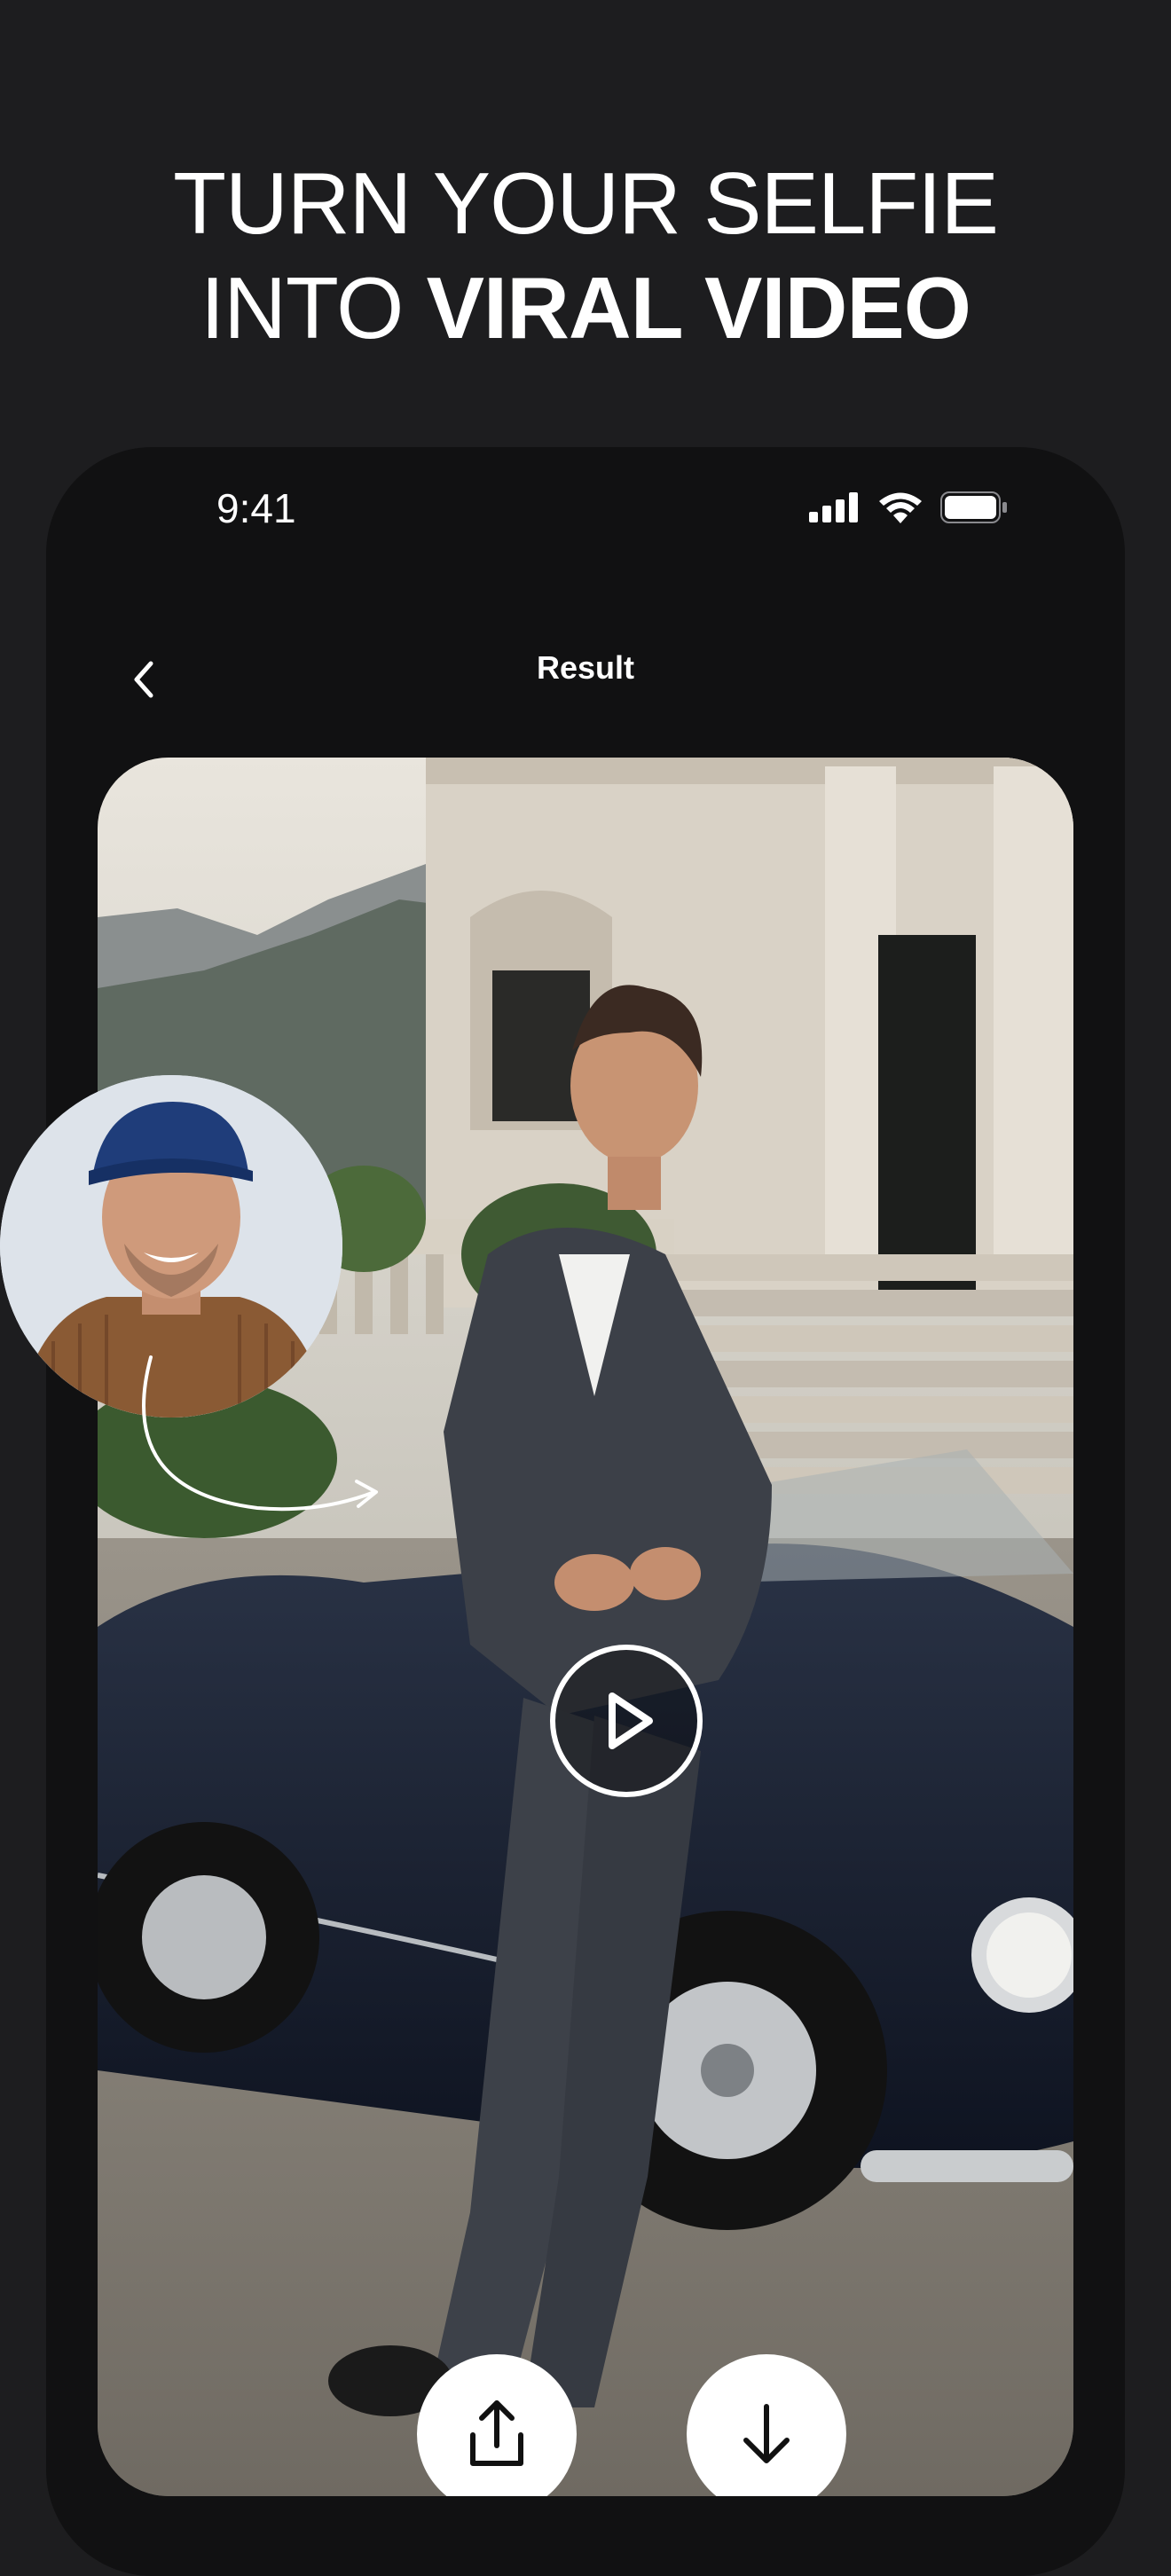  What do you see at coordinates (586, 203) in the screenshot?
I see `headline-line-1: TURN YOUR SELFIE` at bounding box center [586, 203].